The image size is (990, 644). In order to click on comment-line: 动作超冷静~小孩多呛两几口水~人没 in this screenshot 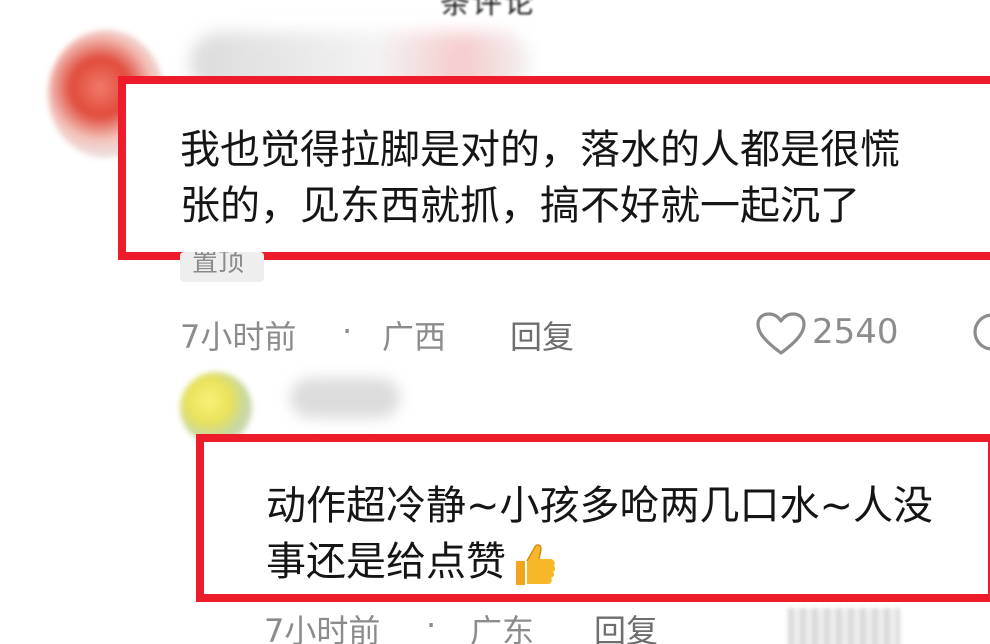, I will do `click(600, 506)`.